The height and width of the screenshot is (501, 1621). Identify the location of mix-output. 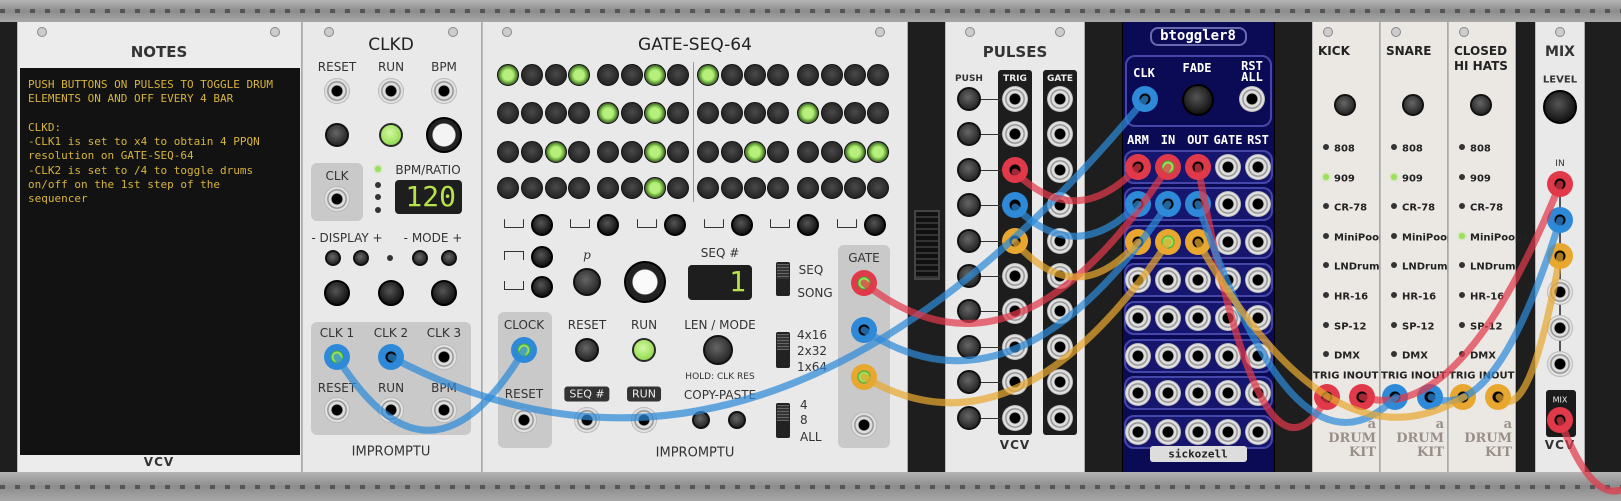
(1560, 420).